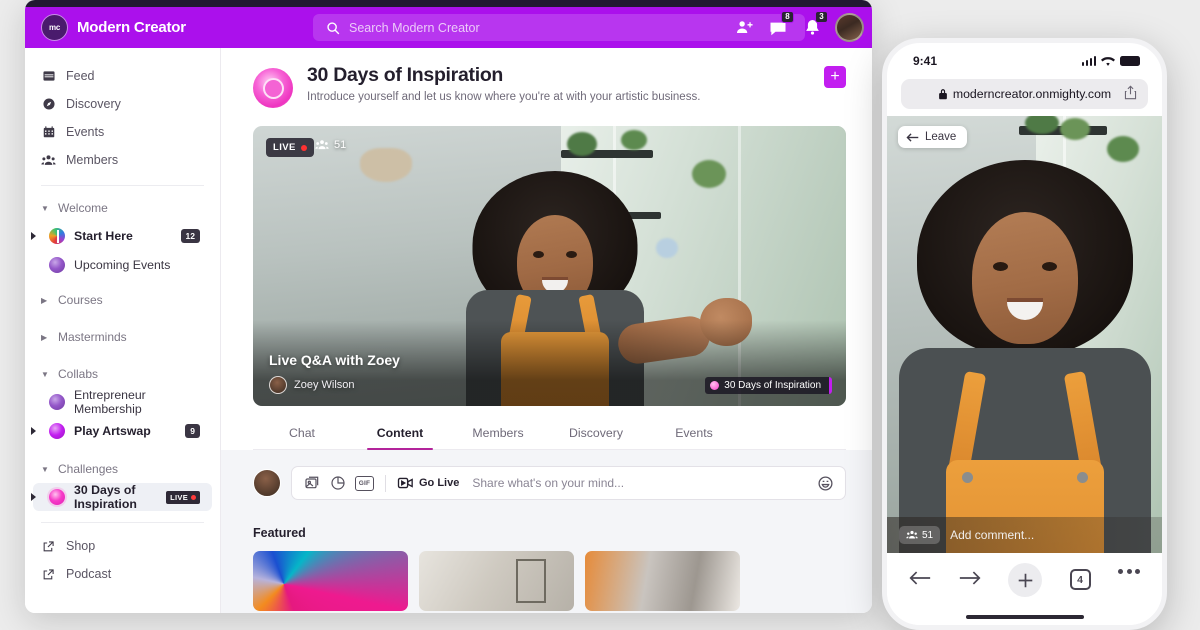 The height and width of the screenshot is (630, 1200). I want to click on image-icon, so click(311, 483).